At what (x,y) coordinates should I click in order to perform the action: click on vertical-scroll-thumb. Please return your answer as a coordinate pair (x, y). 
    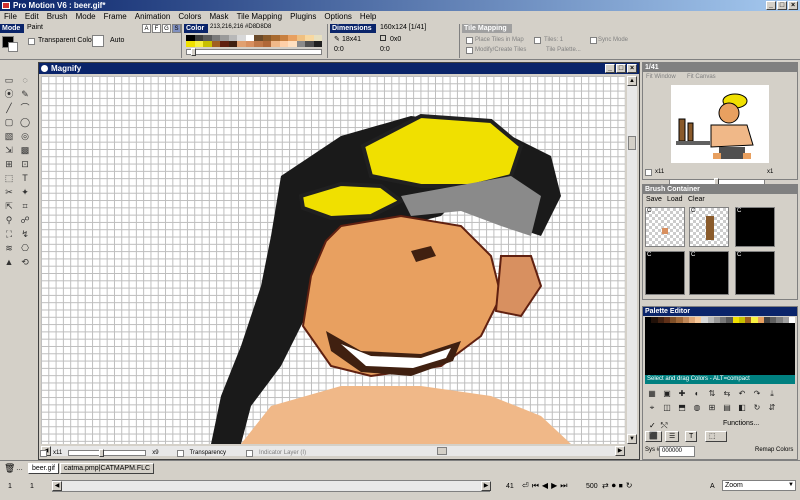
    Looking at the image, I should click on (632, 143).